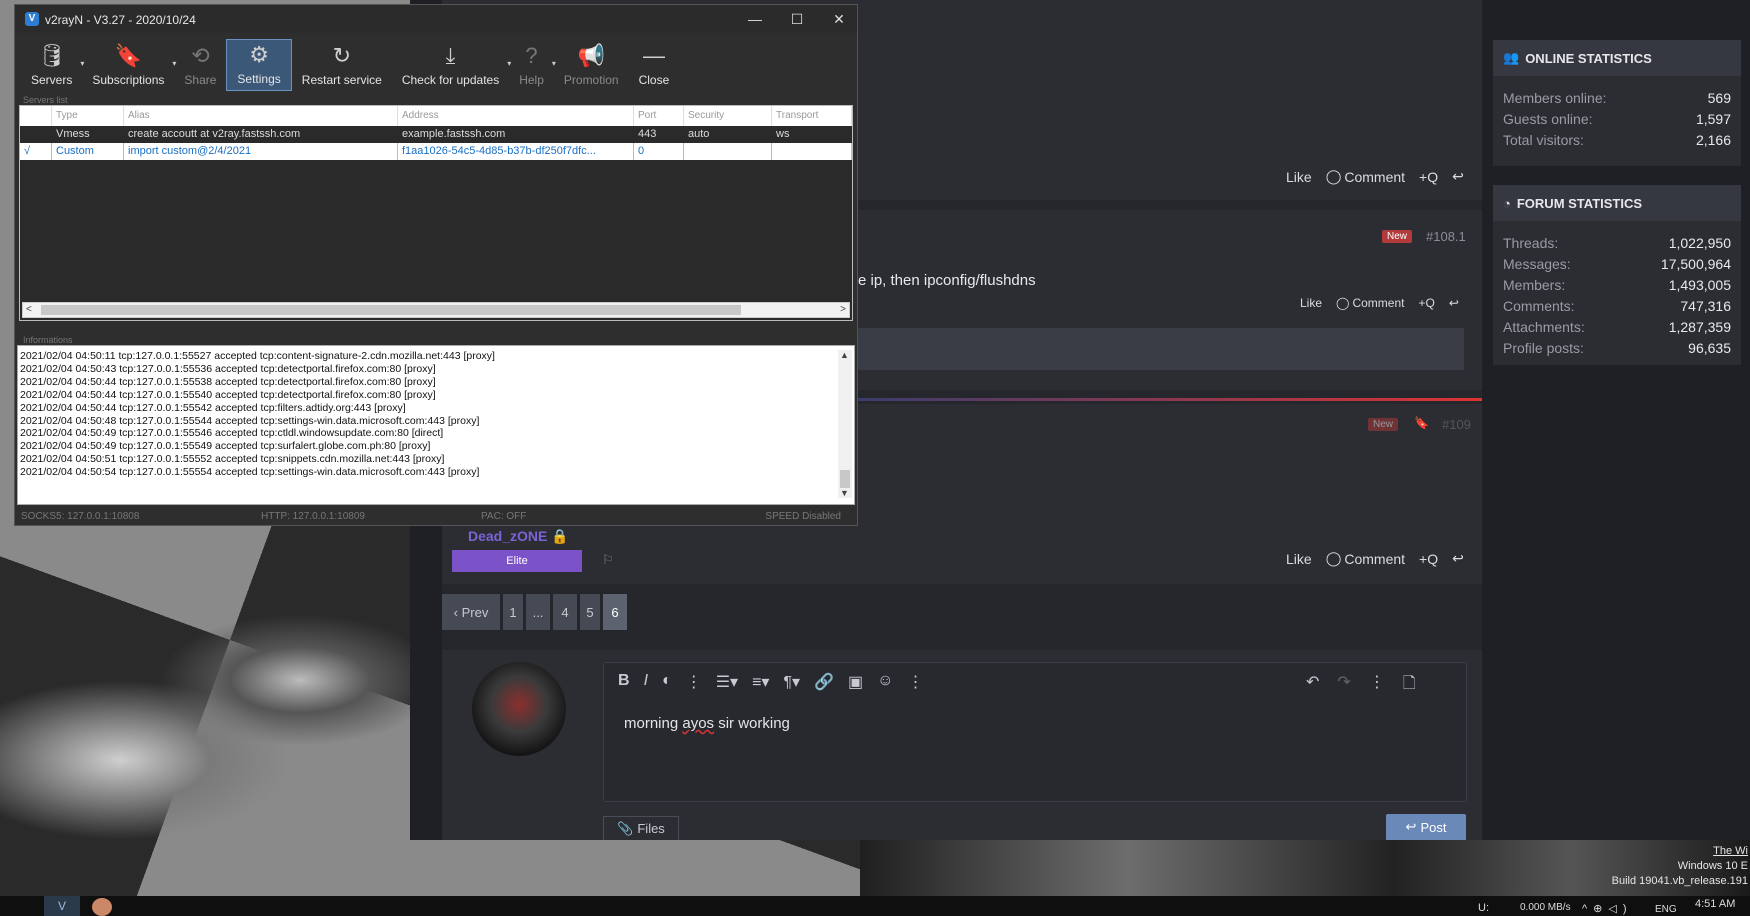 The image size is (1750, 916). Describe the element at coordinates (843, 310) in the screenshot. I see `scroll-right-icon: >` at that location.